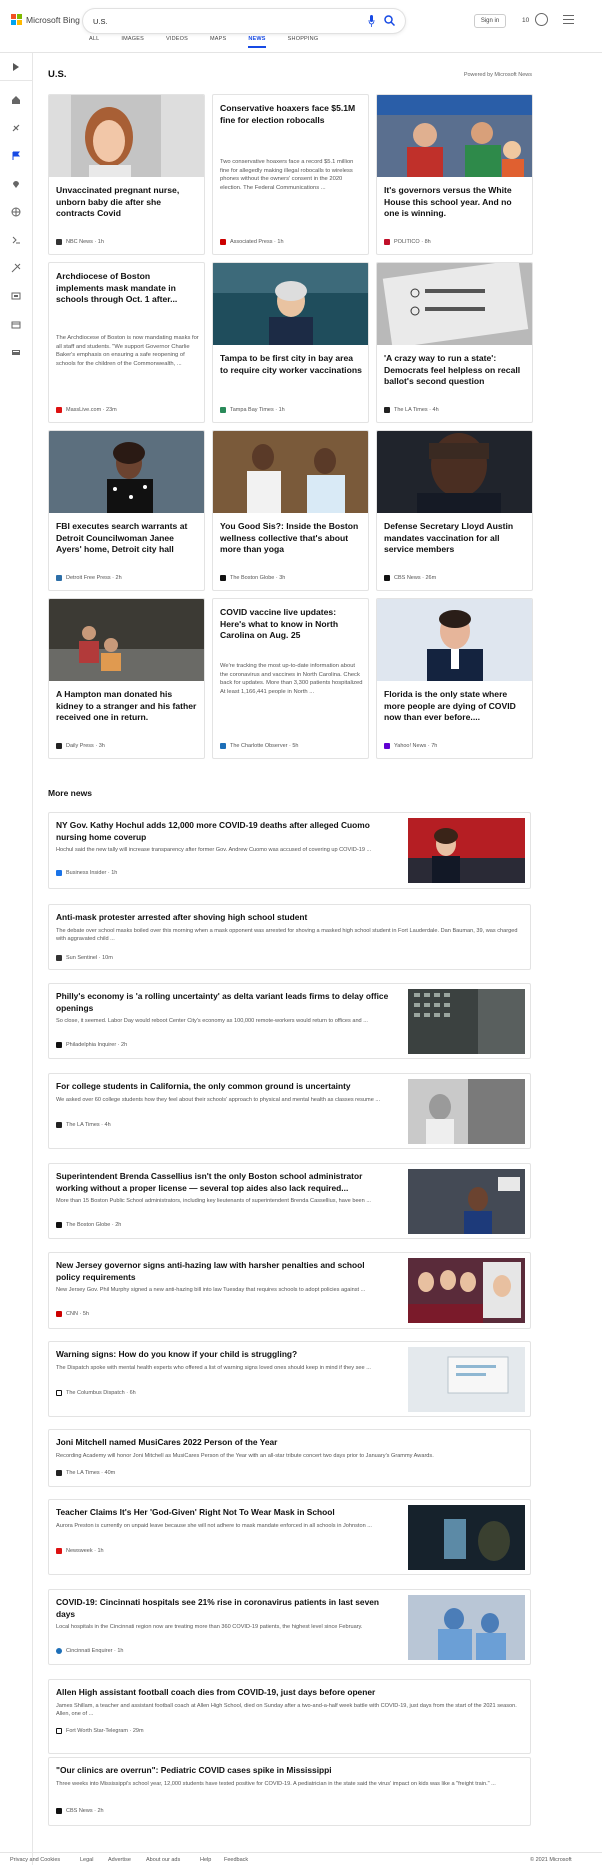 The height and width of the screenshot is (1865, 602). What do you see at coordinates (86, 873) in the screenshot?
I see `news-source: Business Insider · 1h` at bounding box center [86, 873].